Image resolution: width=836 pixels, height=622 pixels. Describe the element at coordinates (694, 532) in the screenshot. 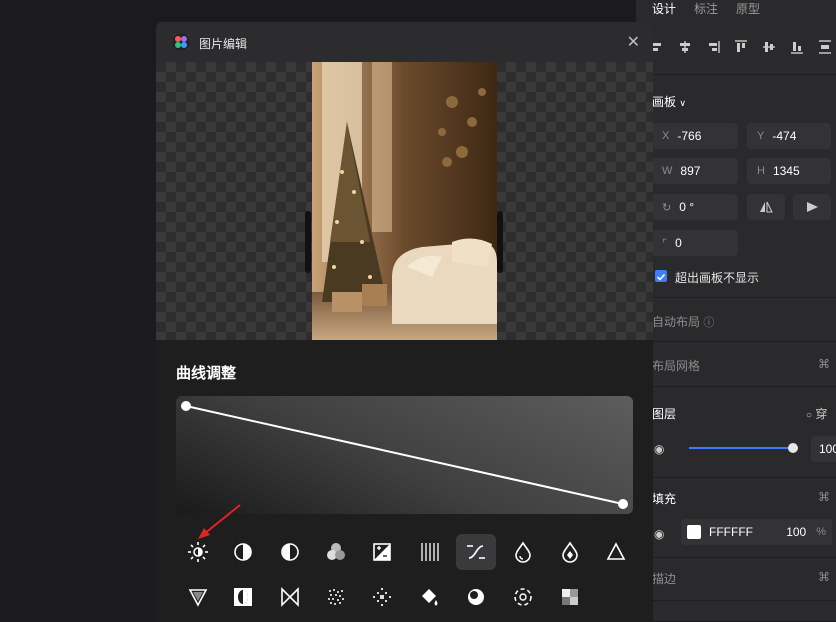

I see `color-swatch` at that location.